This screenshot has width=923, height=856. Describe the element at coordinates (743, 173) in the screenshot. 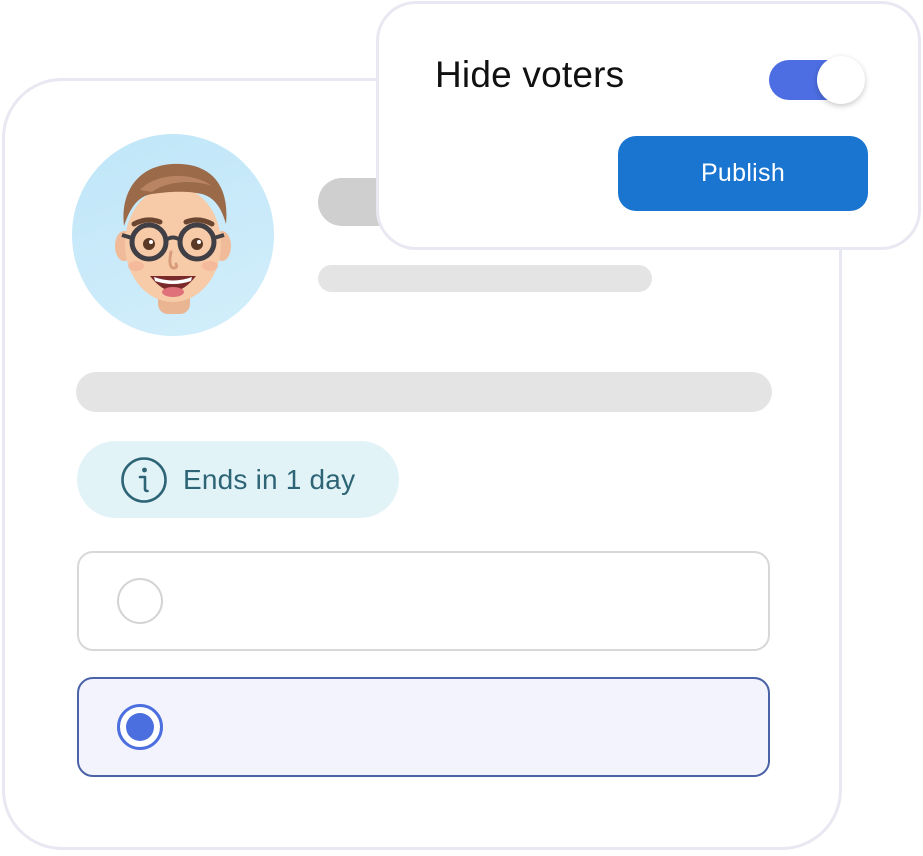

I see `publish-button: Publish` at that location.